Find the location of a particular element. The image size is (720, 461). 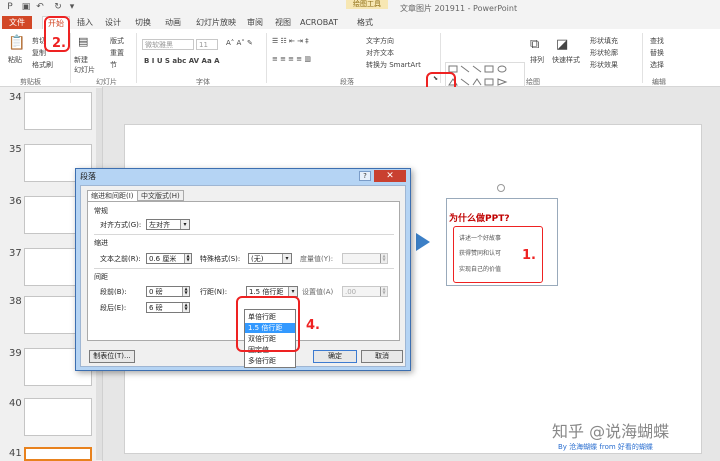

set-value: .00 is located at coordinates (351, 292).